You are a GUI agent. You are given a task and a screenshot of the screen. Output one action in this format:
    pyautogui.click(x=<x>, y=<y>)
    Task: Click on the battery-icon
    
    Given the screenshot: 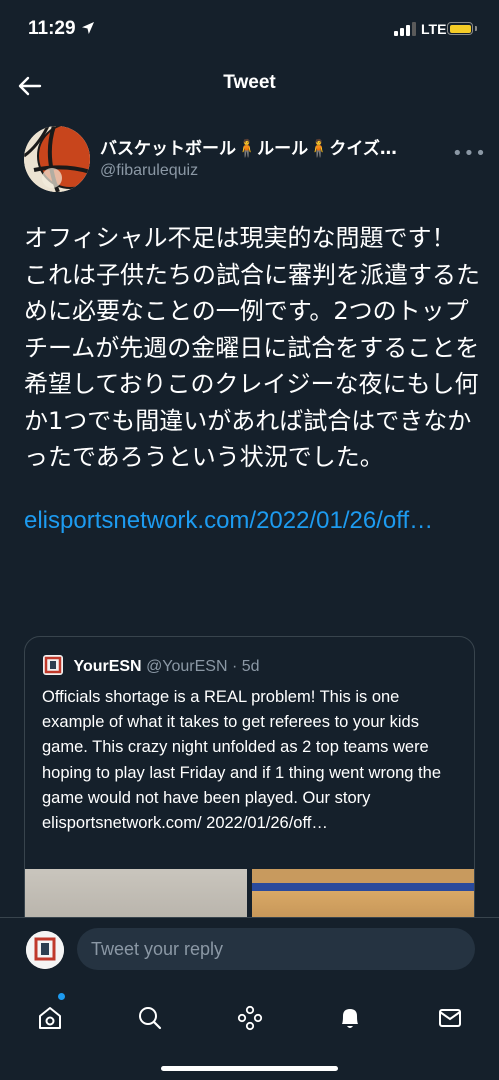 What is the action you would take?
    pyautogui.click(x=462, y=28)
    